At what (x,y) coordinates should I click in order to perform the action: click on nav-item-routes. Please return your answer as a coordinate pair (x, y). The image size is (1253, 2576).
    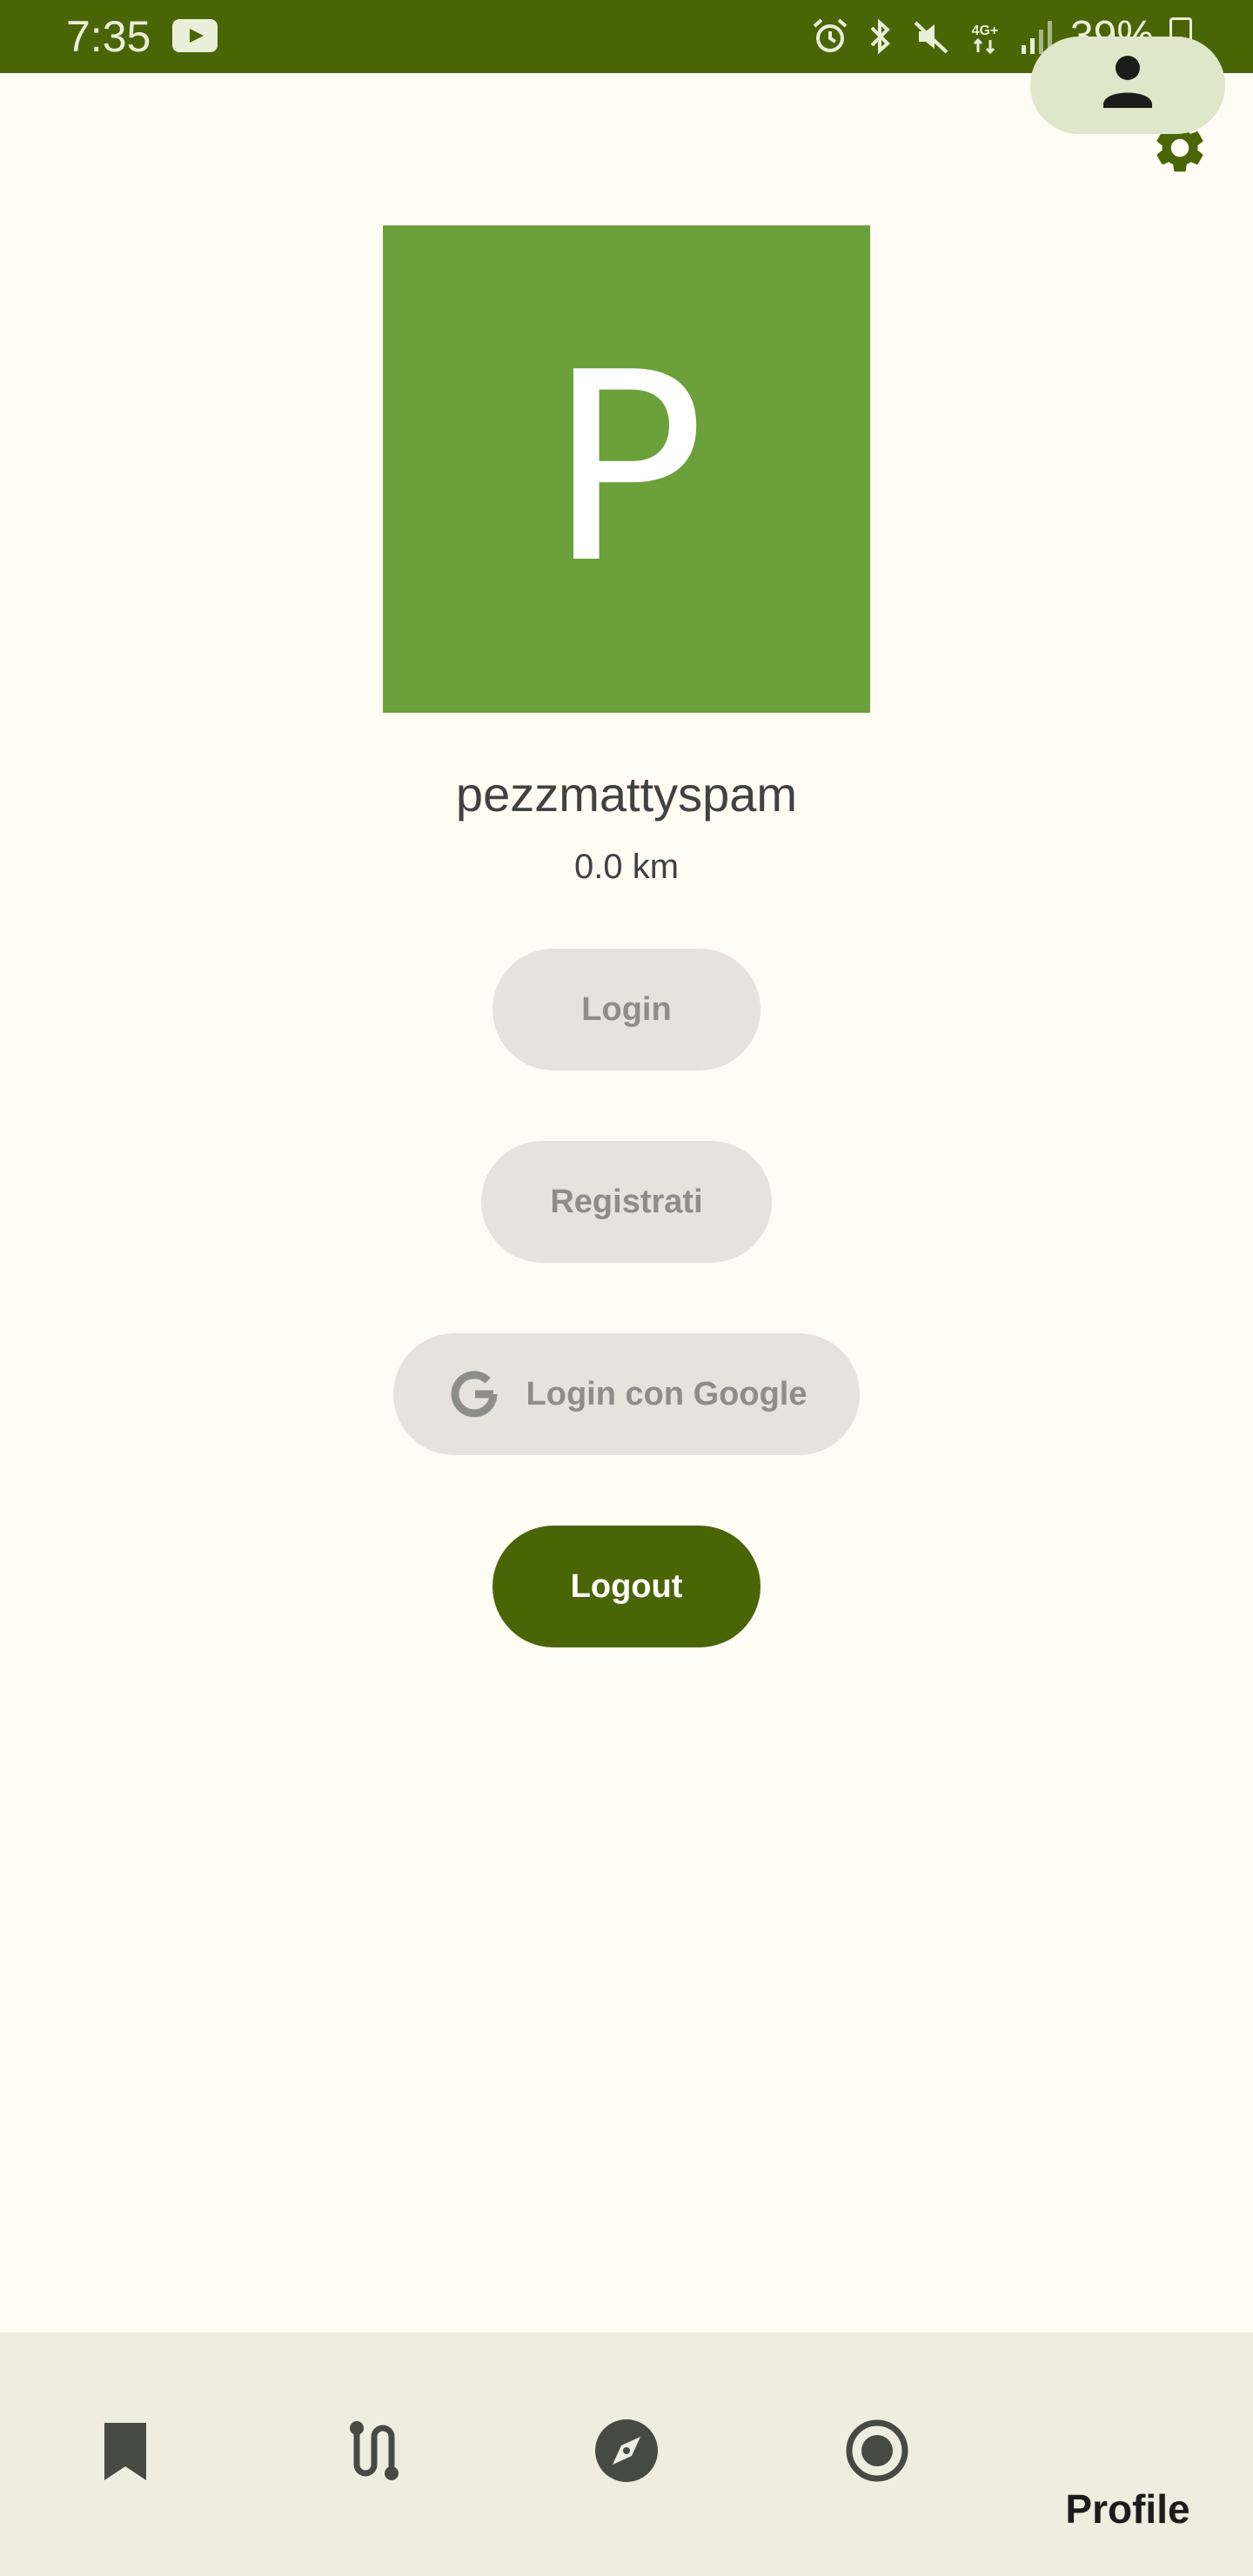
    Looking at the image, I should click on (376, 2454).